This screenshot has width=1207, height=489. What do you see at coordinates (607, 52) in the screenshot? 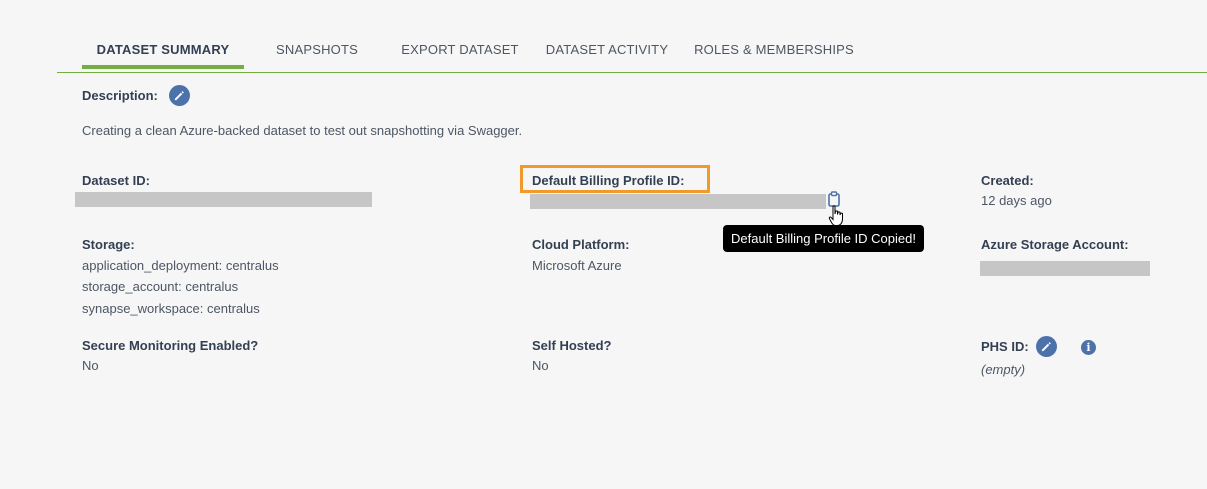
I see `tab-dataset-activity: DATASET ACTIVITY` at bounding box center [607, 52].